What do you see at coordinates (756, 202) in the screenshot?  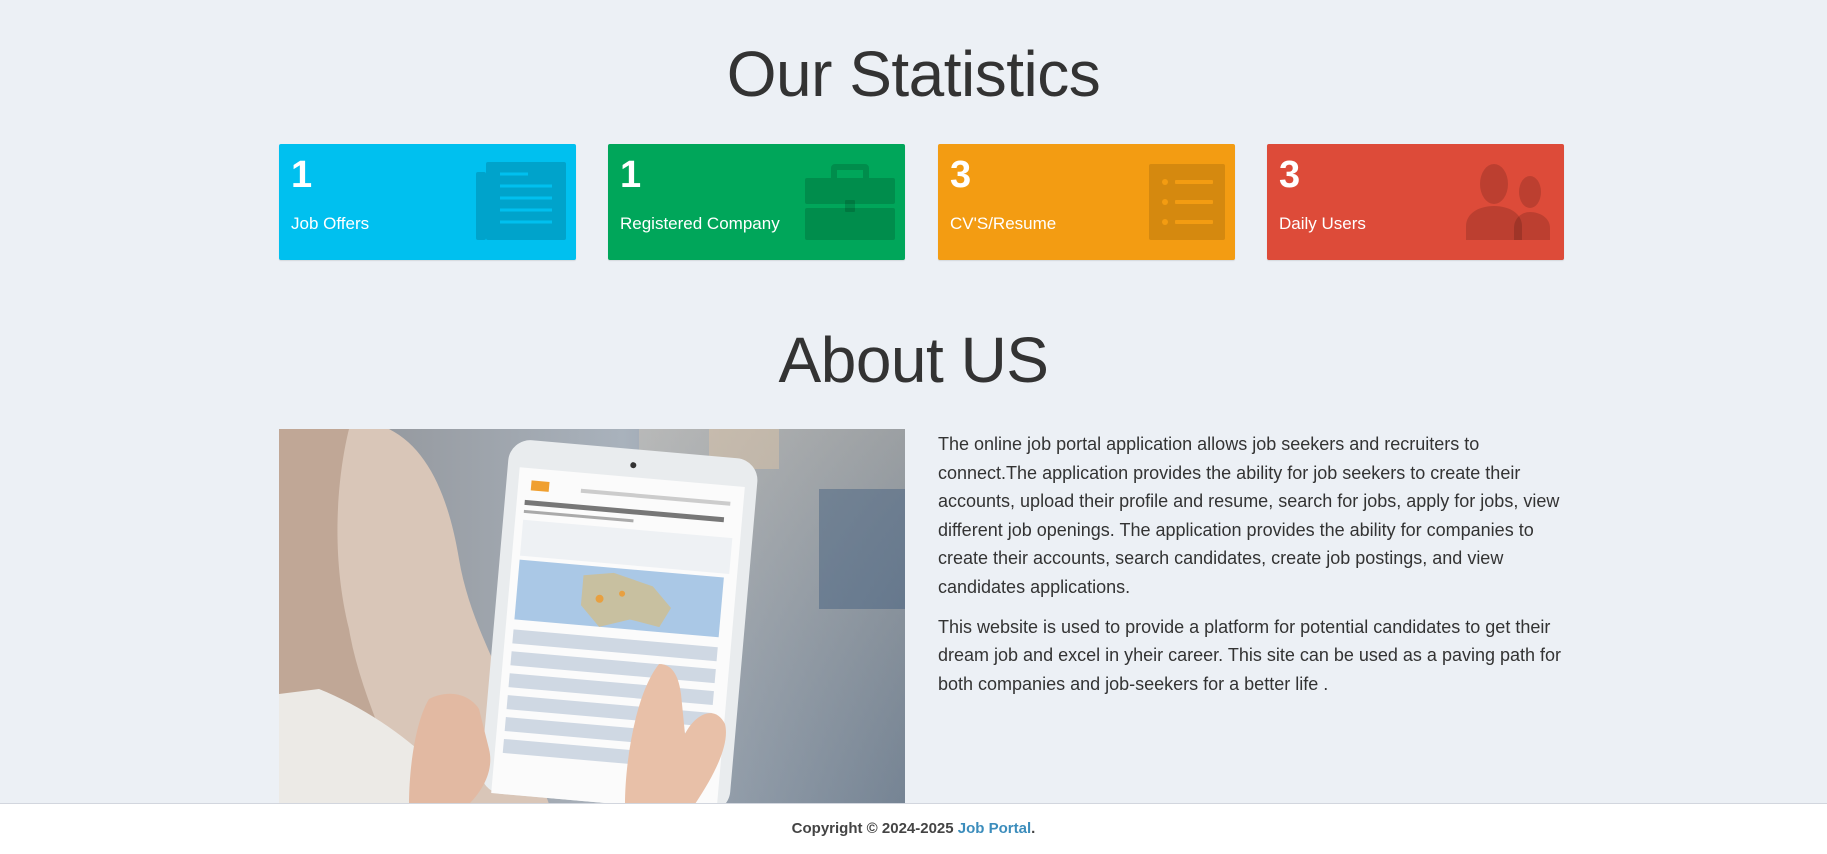 I see `stat-box-registered-company: 1 Registered Company` at bounding box center [756, 202].